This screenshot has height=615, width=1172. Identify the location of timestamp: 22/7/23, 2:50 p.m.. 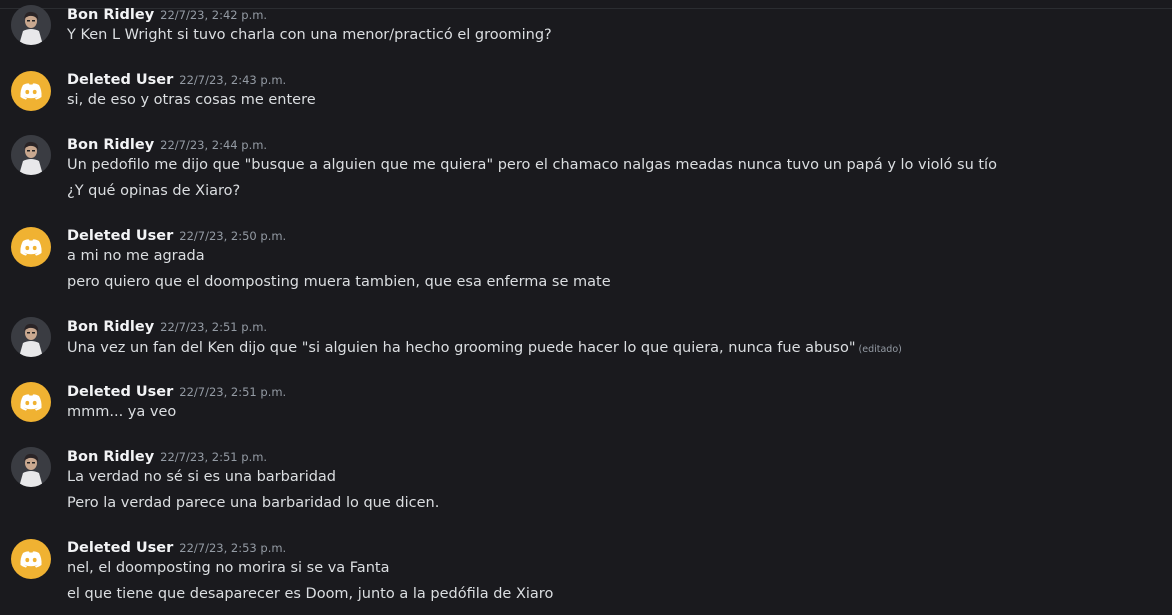
(233, 236).